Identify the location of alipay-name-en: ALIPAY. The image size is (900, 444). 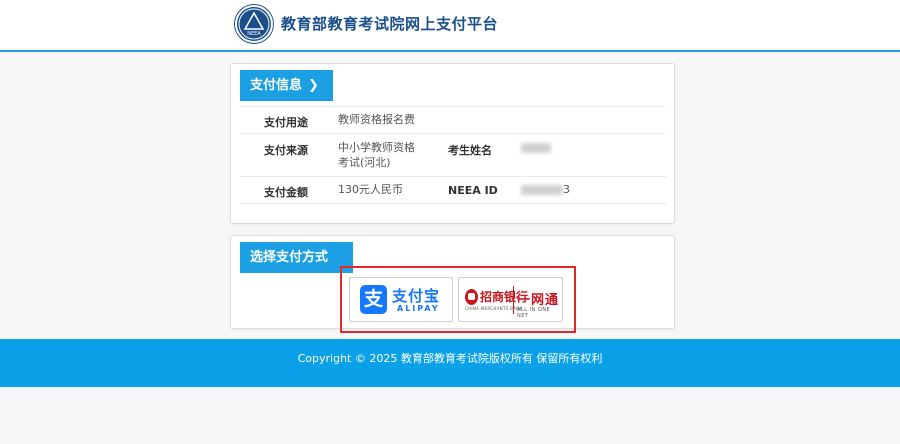
(418, 308).